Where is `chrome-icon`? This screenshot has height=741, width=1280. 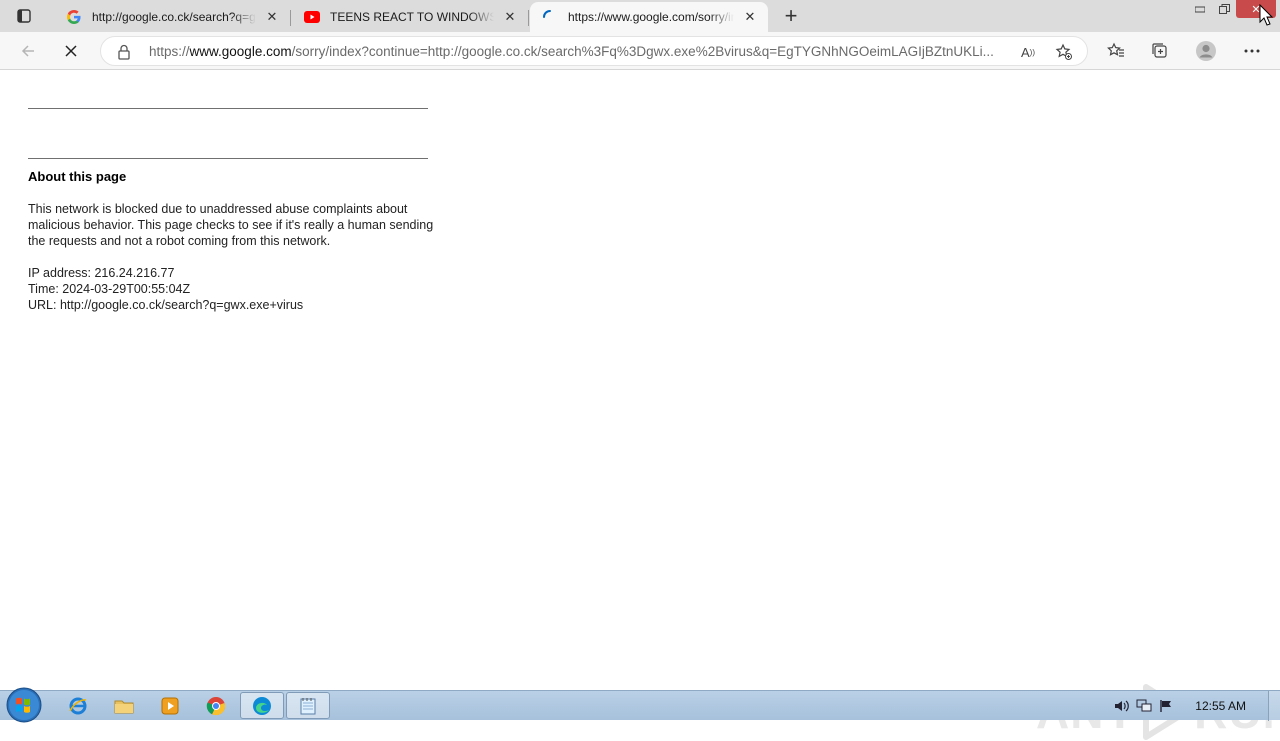 chrome-icon is located at coordinates (216, 705).